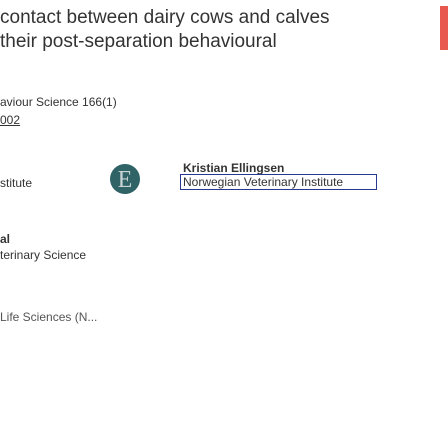  What do you see at coordinates (444, 28) in the screenshot?
I see `accent-strip` at bounding box center [444, 28].